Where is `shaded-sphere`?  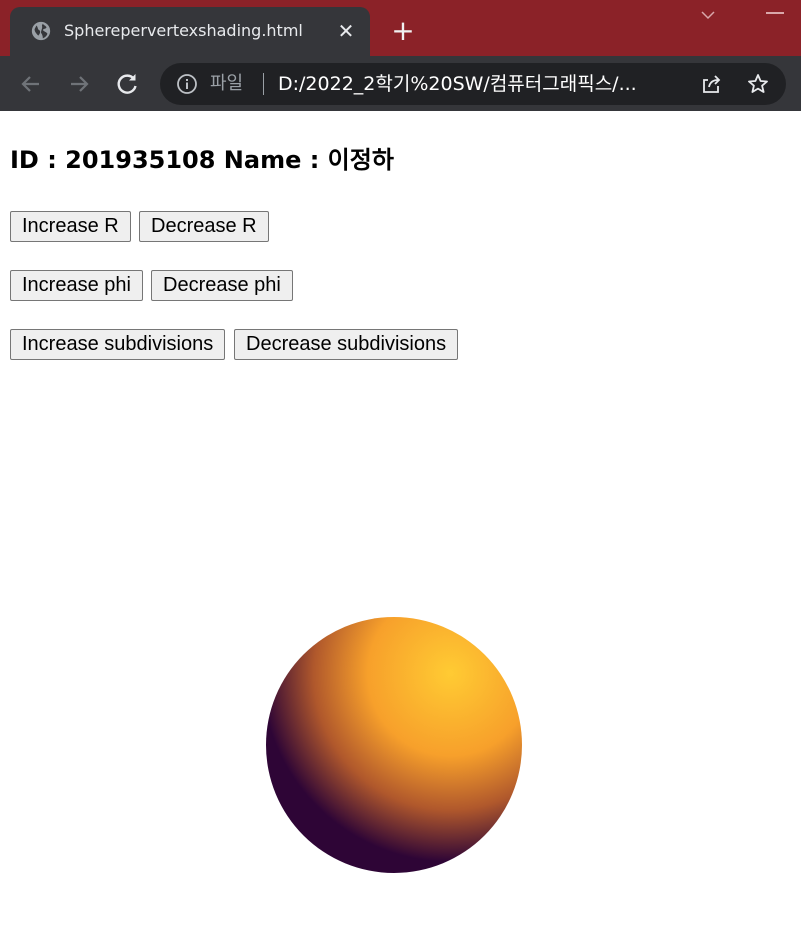
shaded-sphere is located at coordinates (394, 745).